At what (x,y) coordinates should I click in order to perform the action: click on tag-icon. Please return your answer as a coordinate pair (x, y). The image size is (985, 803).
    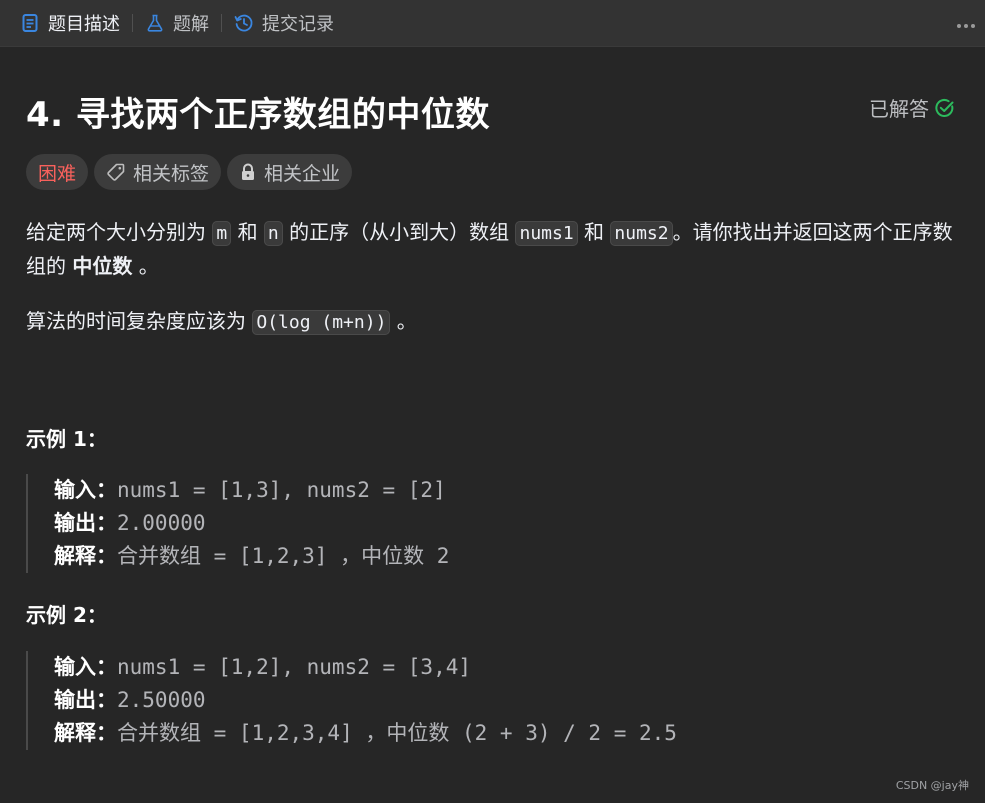
    Looking at the image, I should click on (116, 172).